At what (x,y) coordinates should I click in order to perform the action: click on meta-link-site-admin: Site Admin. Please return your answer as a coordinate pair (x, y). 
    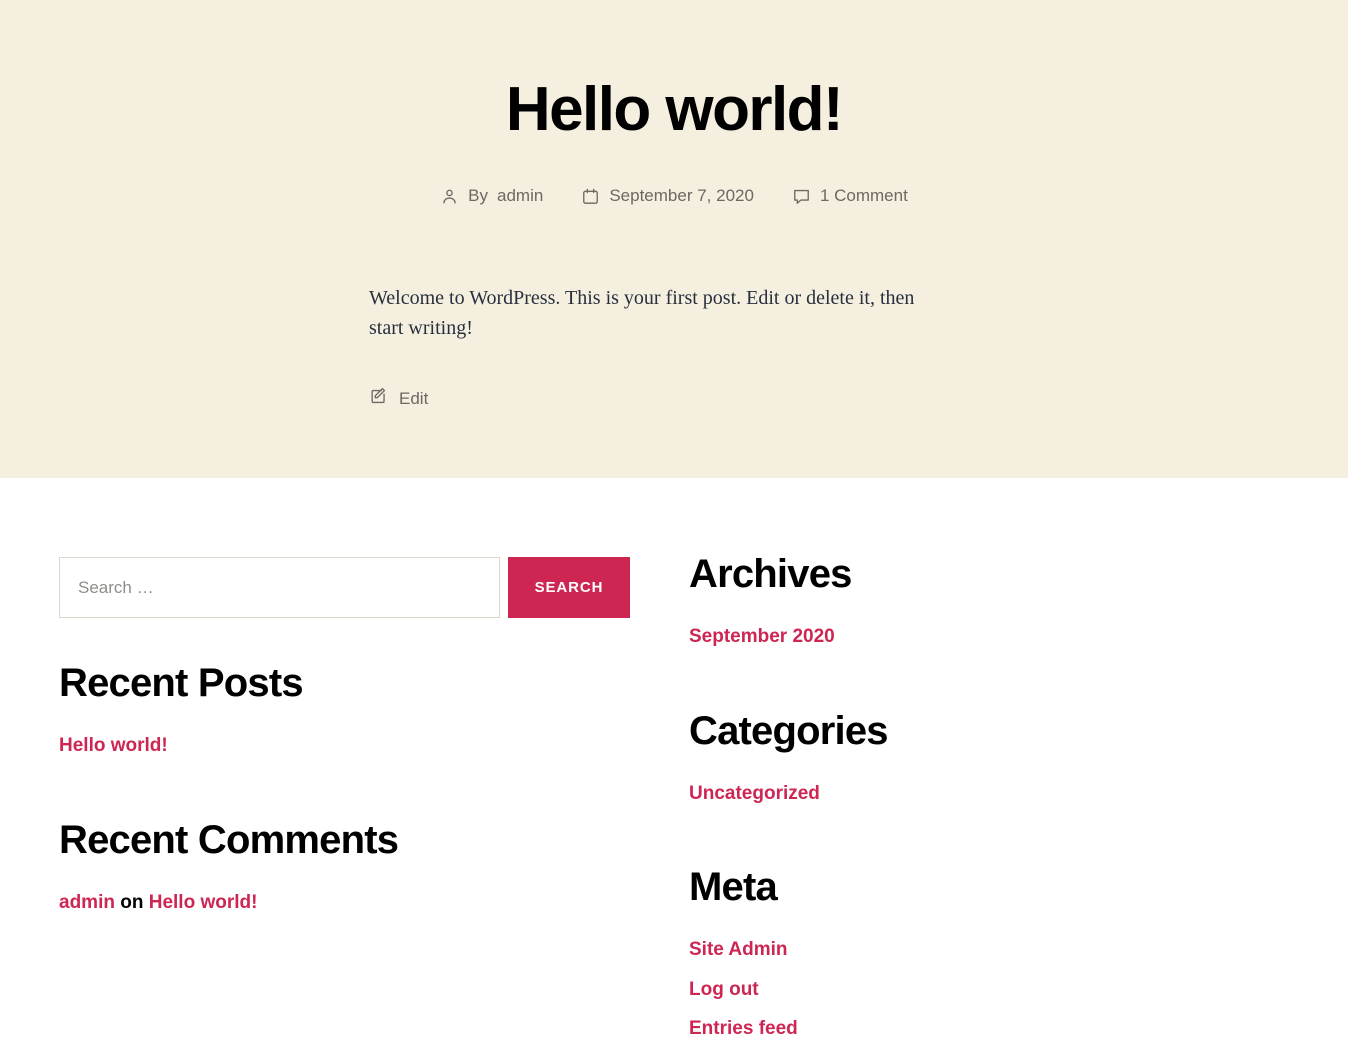
    Looking at the image, I should click on (738, 949).